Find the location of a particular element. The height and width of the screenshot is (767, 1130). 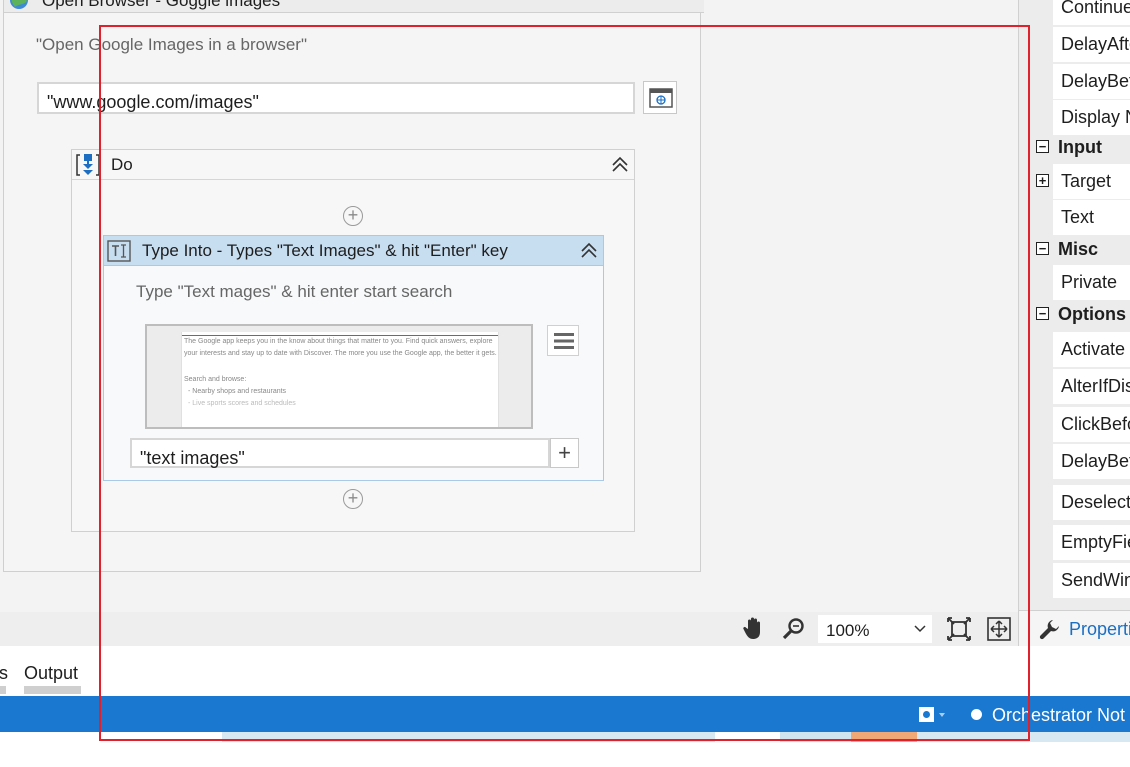

globe-icon is located at coordinates (19, 4).